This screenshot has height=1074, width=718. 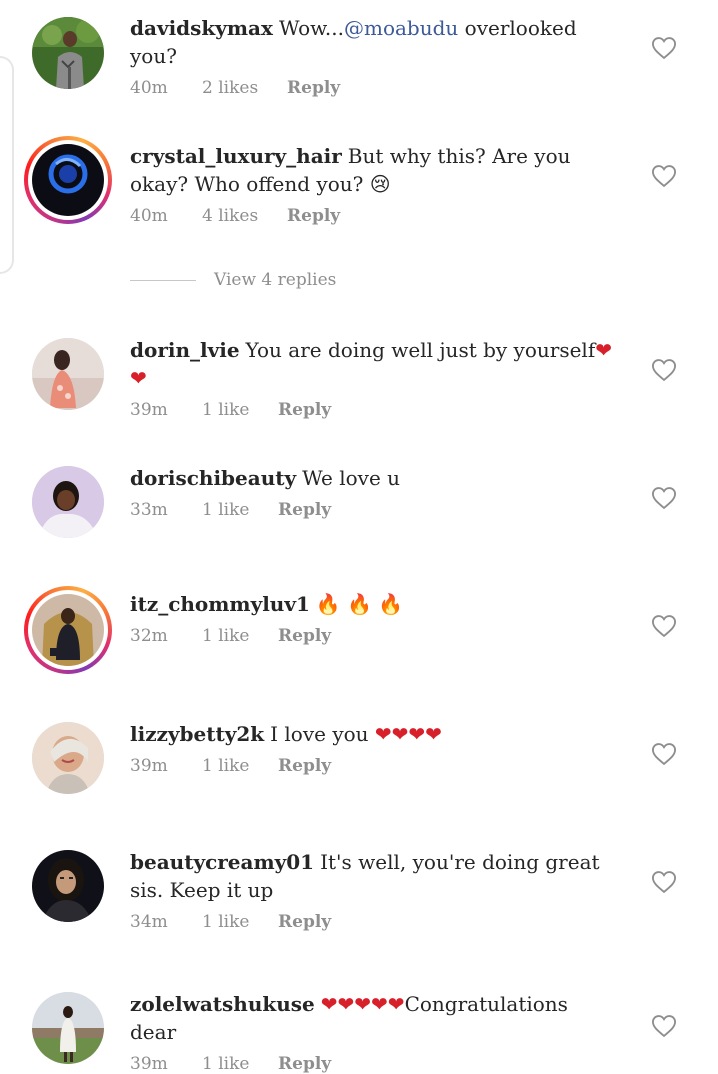 I want to click on red-heart-emoji: ❤❤❤❤, so click(x=408, y=734).